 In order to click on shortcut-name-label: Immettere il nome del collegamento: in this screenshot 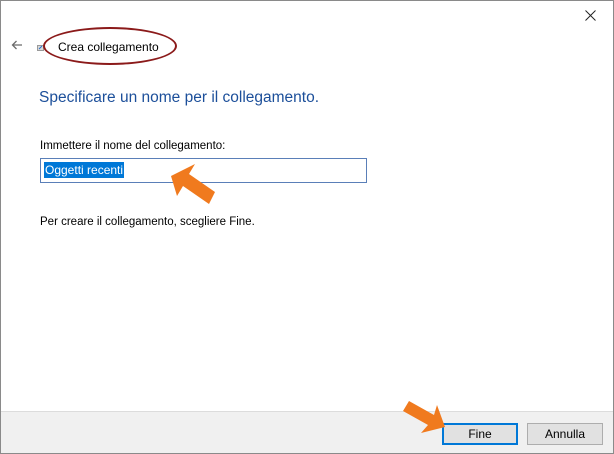, I will do `click(133, 146)`.